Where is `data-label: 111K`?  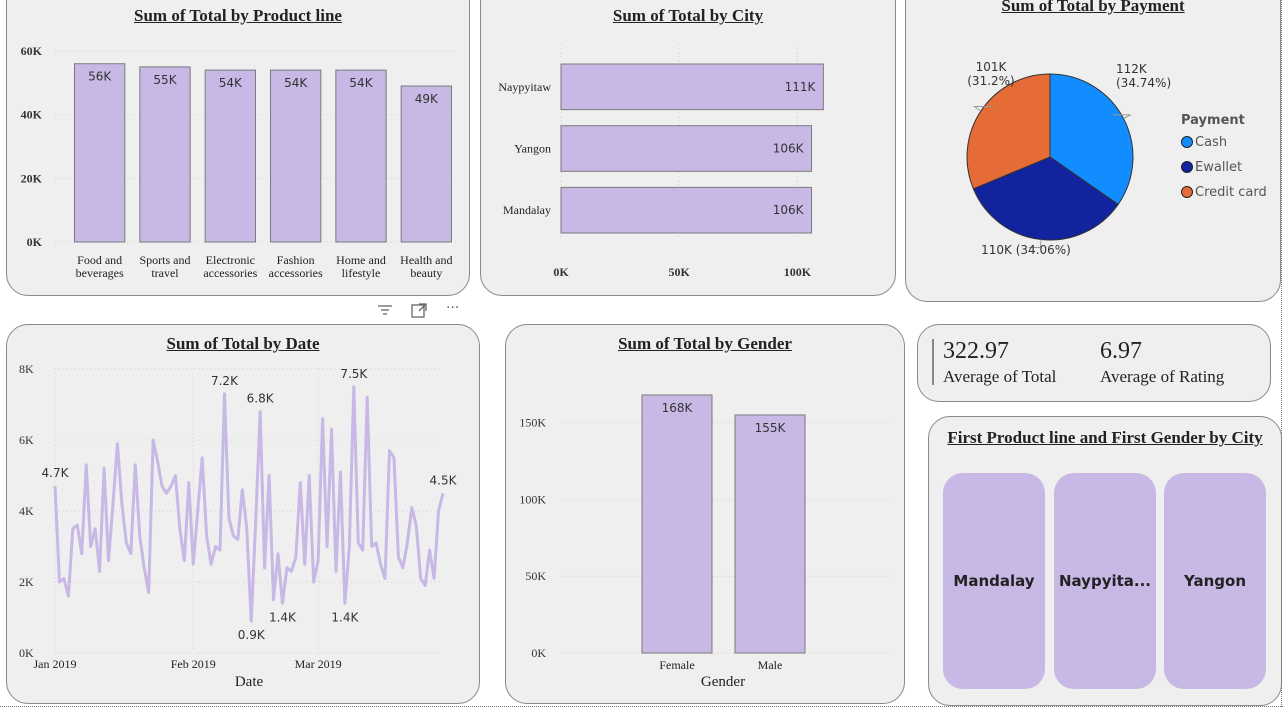
data-label: 111K is located at coordinates (801, 87).